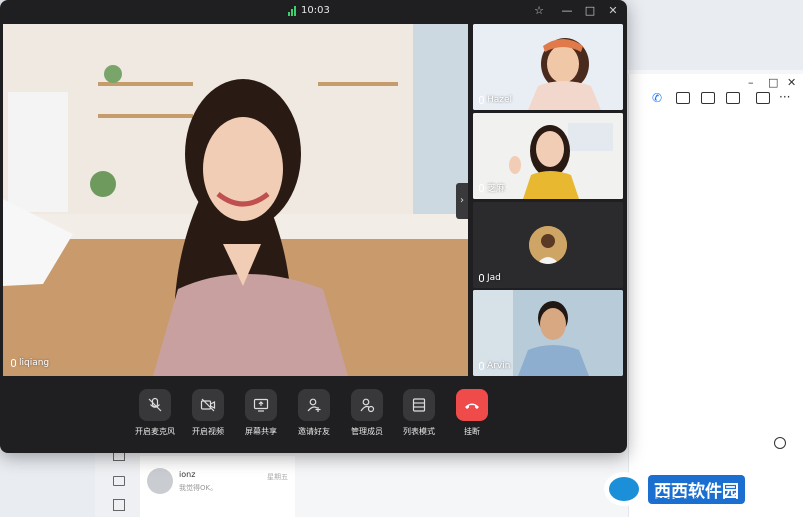  I want to click on more-icon: ···, so click(784, 97).